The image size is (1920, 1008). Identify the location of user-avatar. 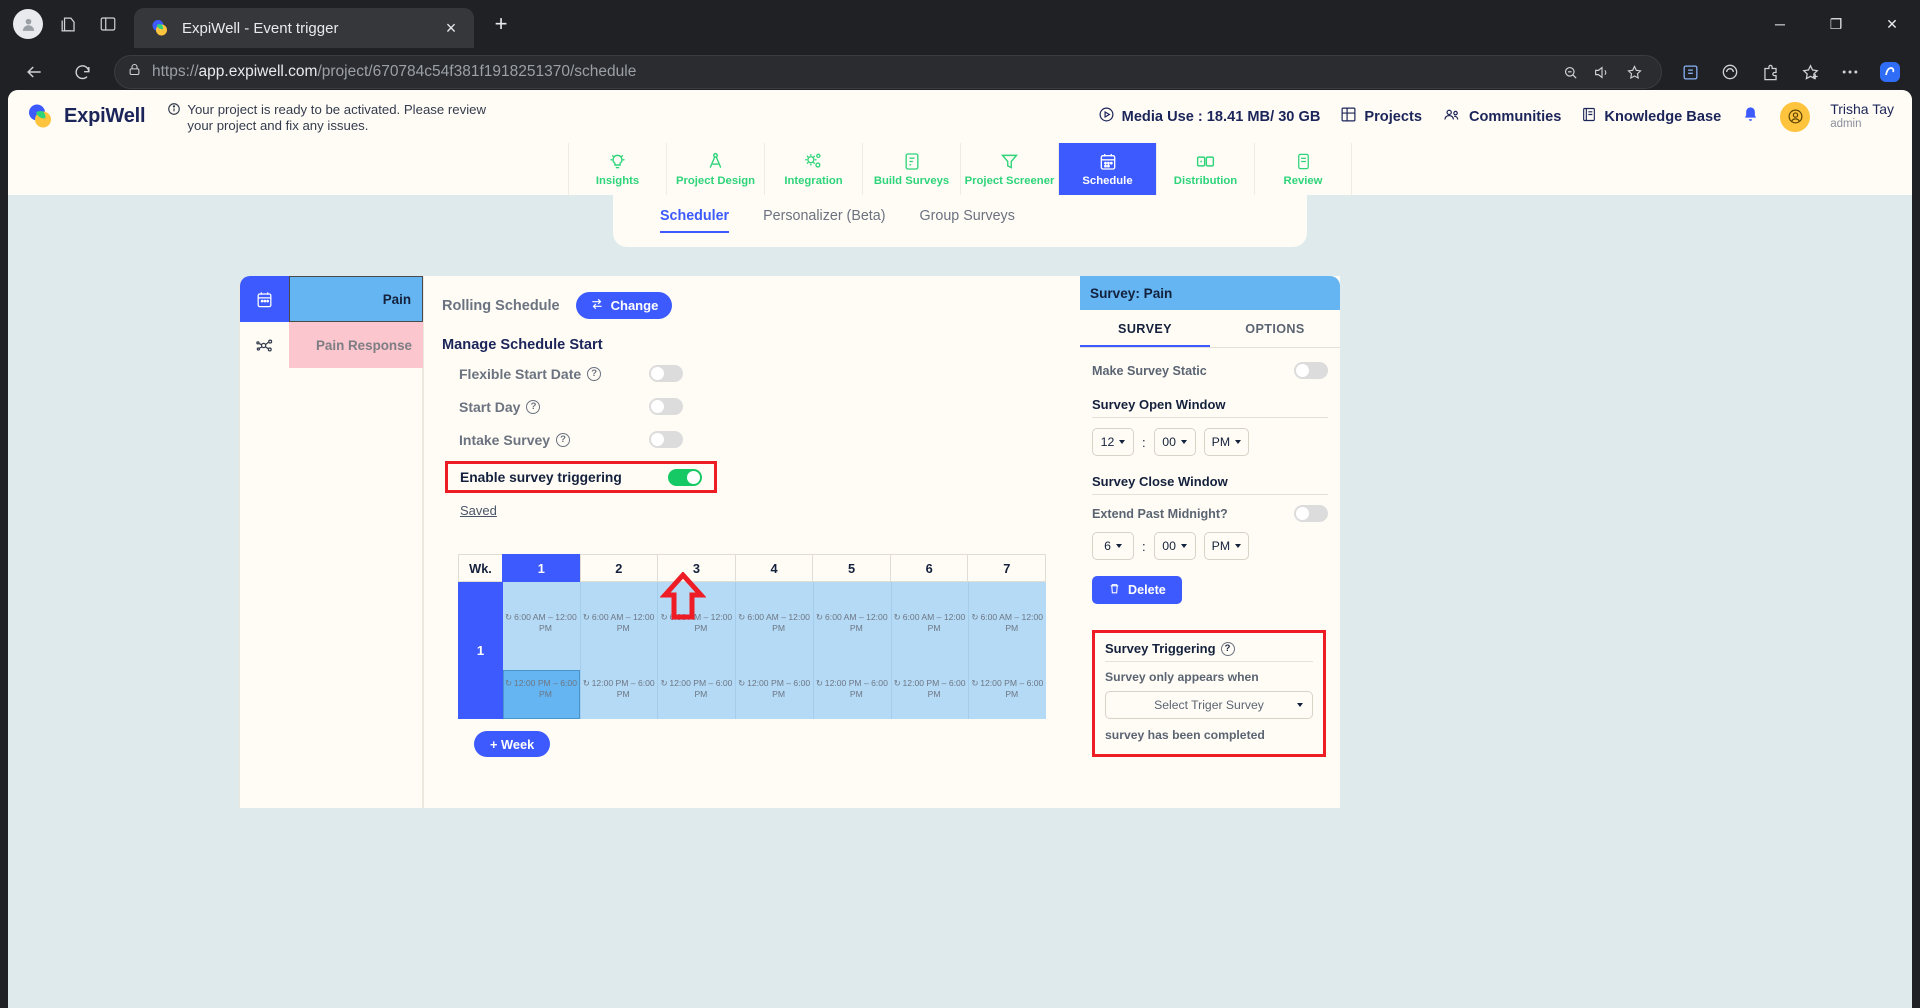
(1795, 116).